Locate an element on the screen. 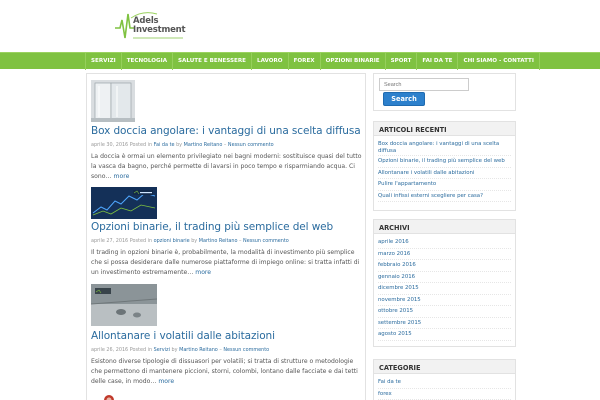 The height and width of the screenshot is (400, 600). archive-link: novembre 2015 is located at coordinates (444, 300).